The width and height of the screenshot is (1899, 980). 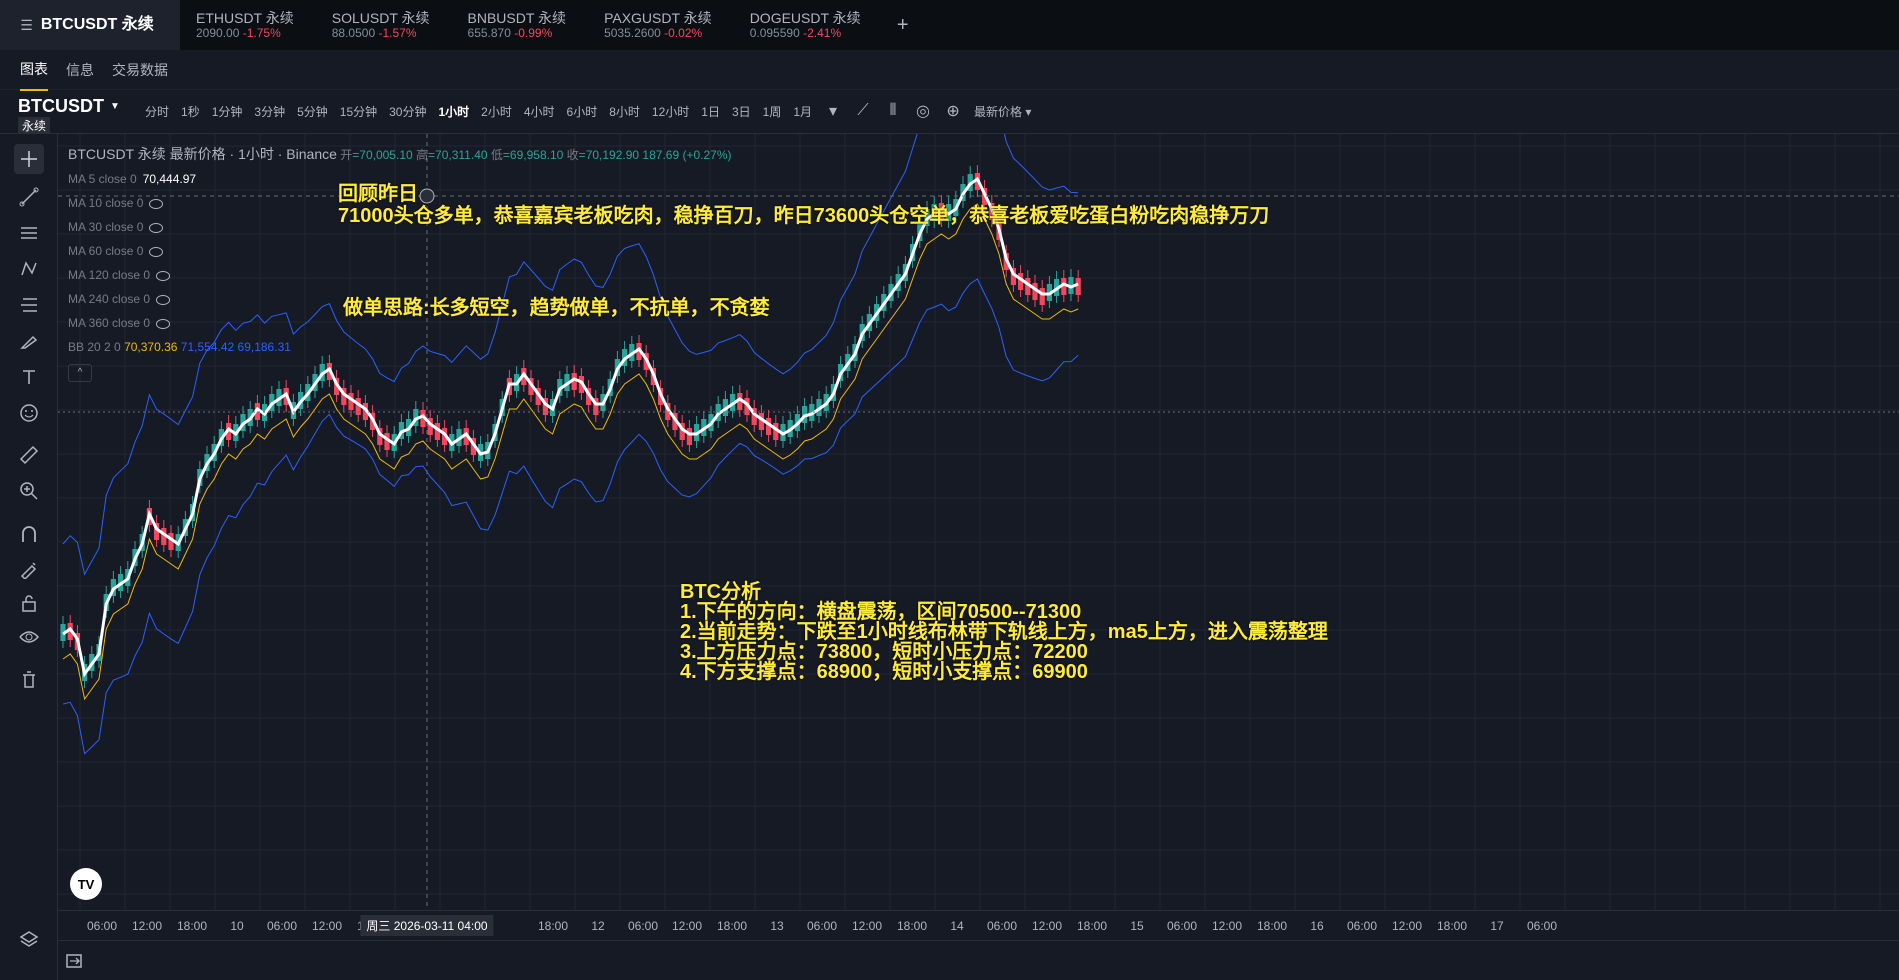 What do you see at coordinates (346, 155) in the screenshot?
I see `open-label: 开` at bounding box center [346, 155].